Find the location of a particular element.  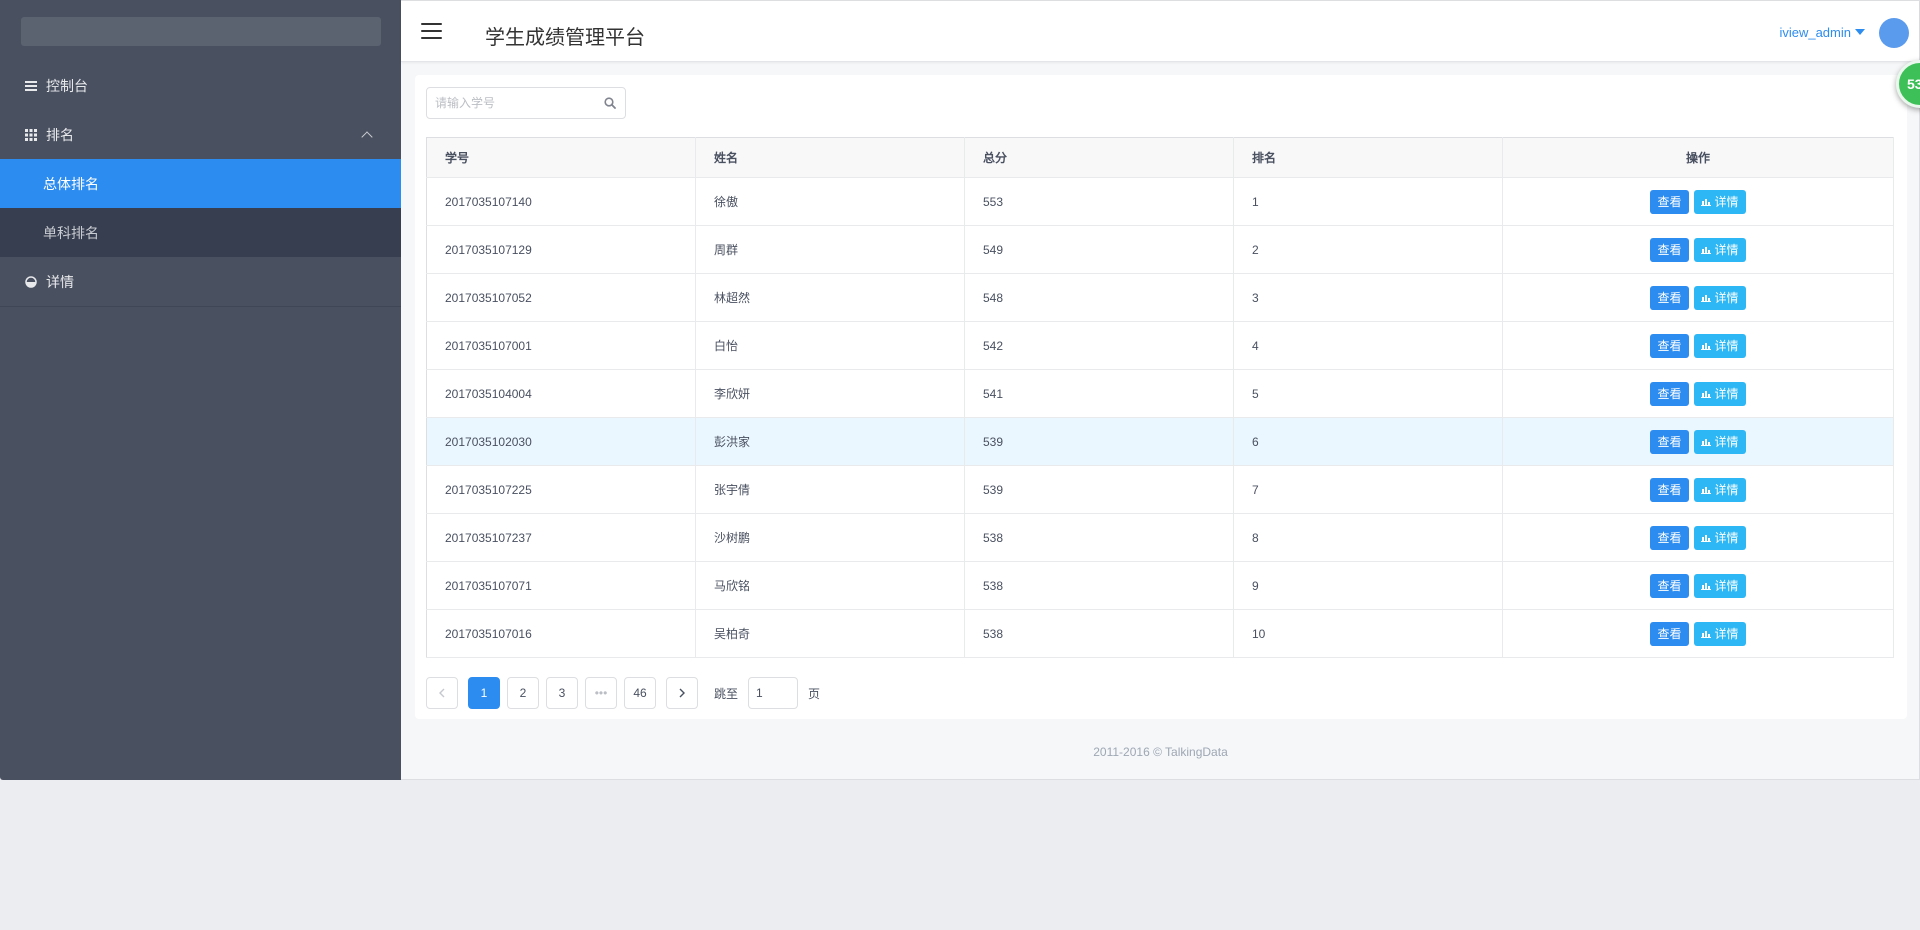

sidebar-item-subject-ranking: 单科排名 is located at coordinates (200, 232).